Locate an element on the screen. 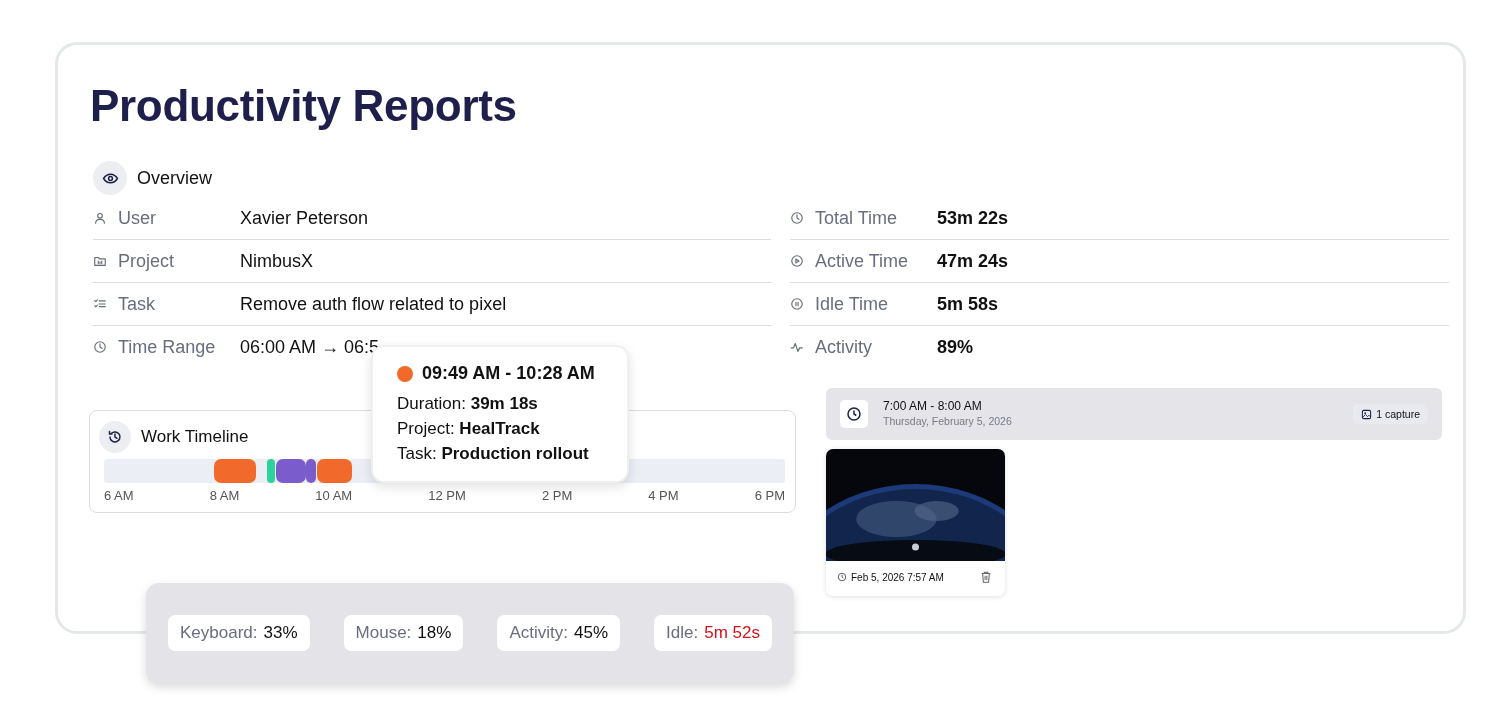  trash-icon is located at coordinates (986, 577).